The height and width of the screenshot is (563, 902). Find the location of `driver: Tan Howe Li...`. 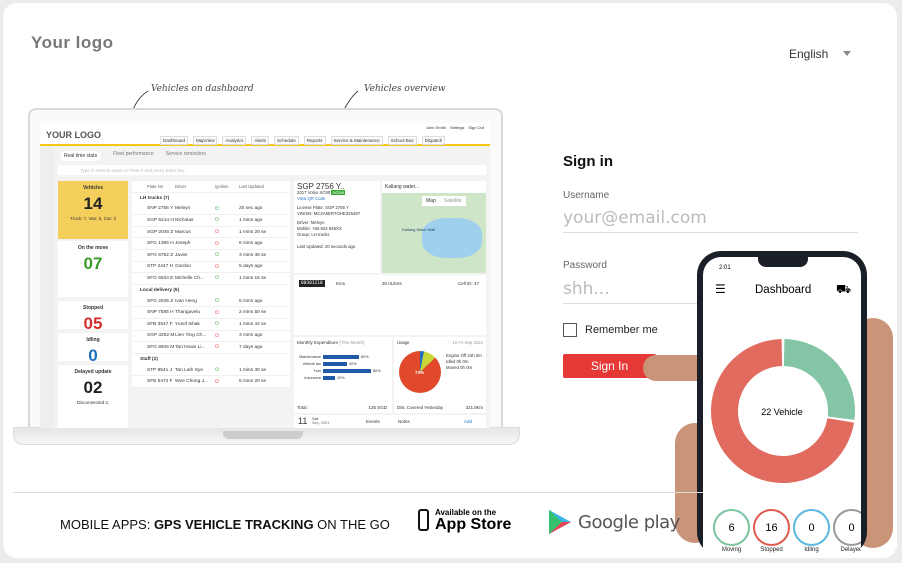

driver: Tan Howe Li... is located at coordinates (190, 347).